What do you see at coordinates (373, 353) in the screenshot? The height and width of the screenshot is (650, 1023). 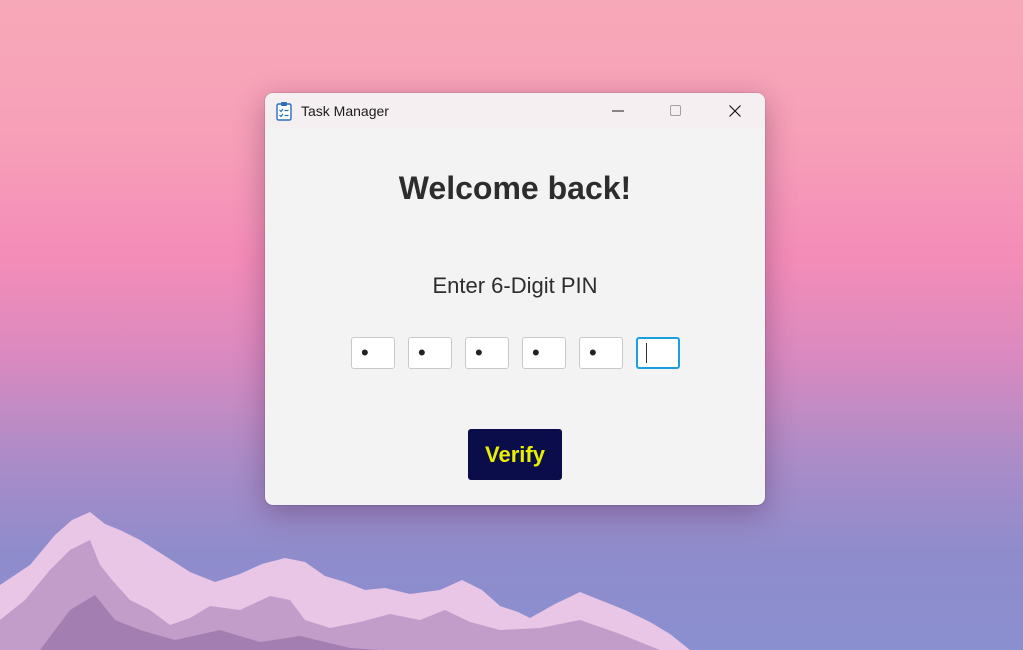 I see `pin-digit-1: •` at bounding box center [373, 353].